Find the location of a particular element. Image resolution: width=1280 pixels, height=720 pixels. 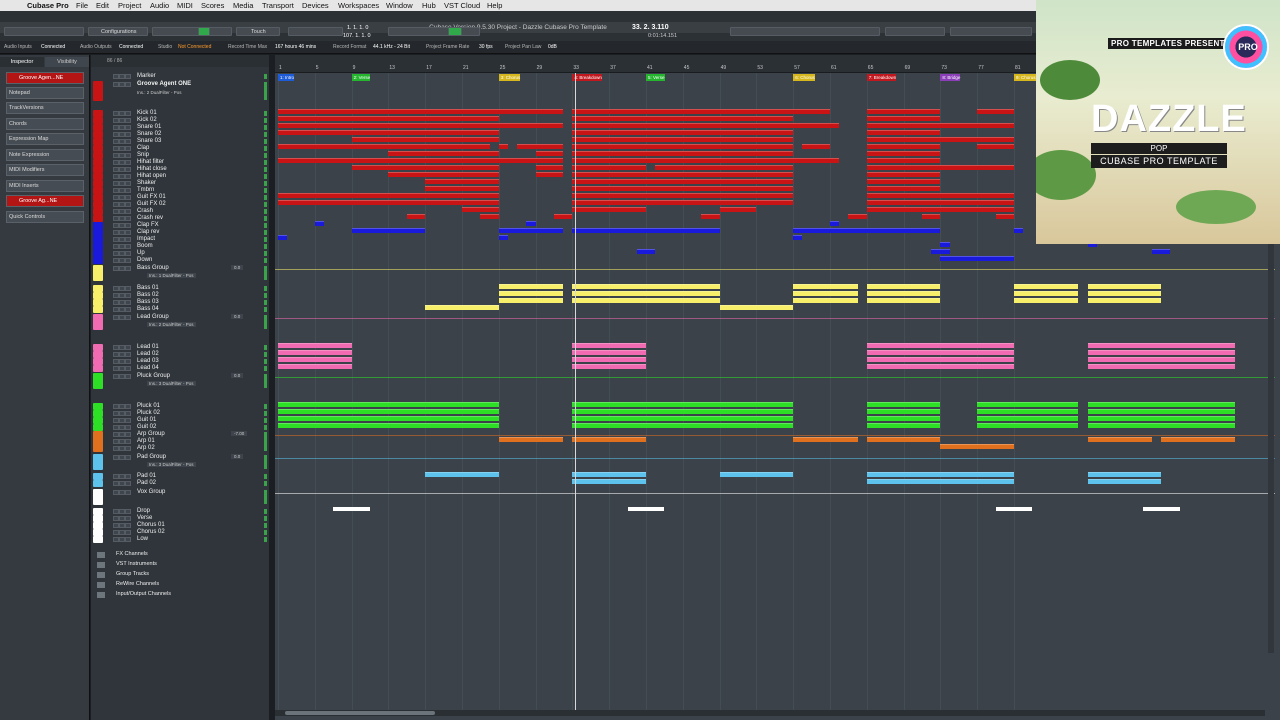

group-vox: Vox Group is located at coordinates (180, 497).